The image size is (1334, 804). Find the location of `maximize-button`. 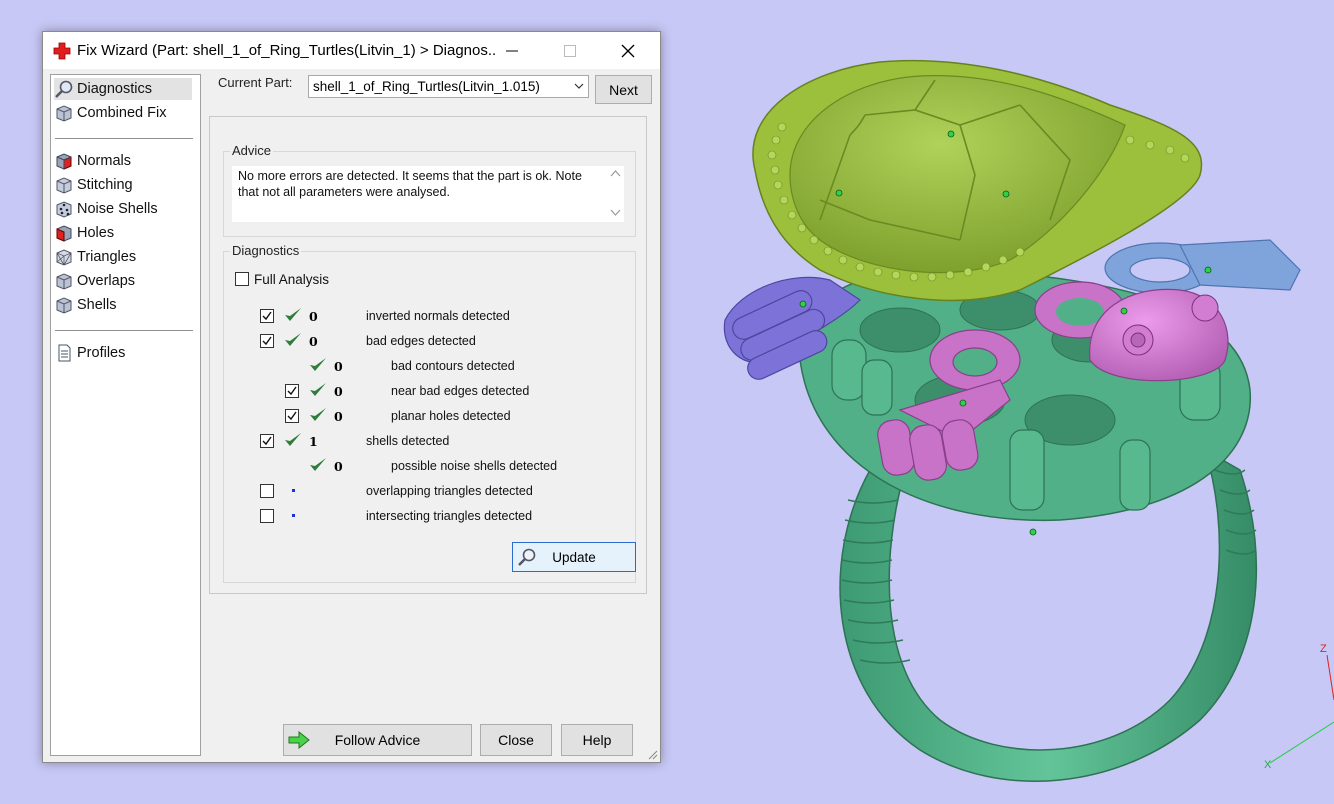

maximize-button is located at coordinates (570, 50).